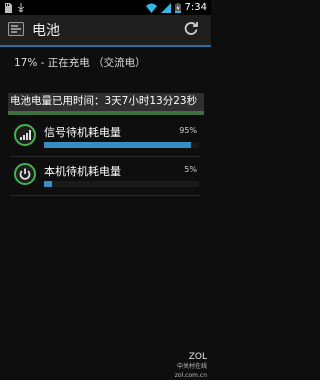  I want to click on watermark-url: zol.com.cn, so click(190, 375).